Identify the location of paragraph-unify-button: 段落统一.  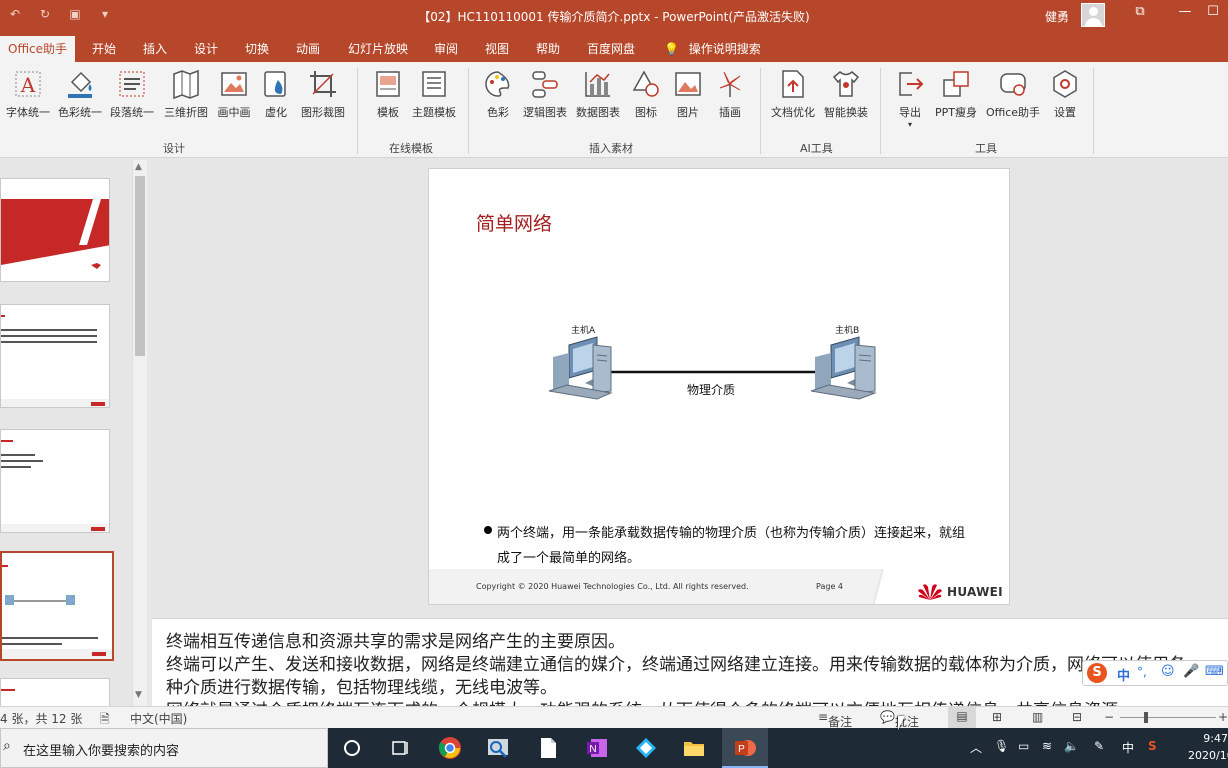
(132, 94).